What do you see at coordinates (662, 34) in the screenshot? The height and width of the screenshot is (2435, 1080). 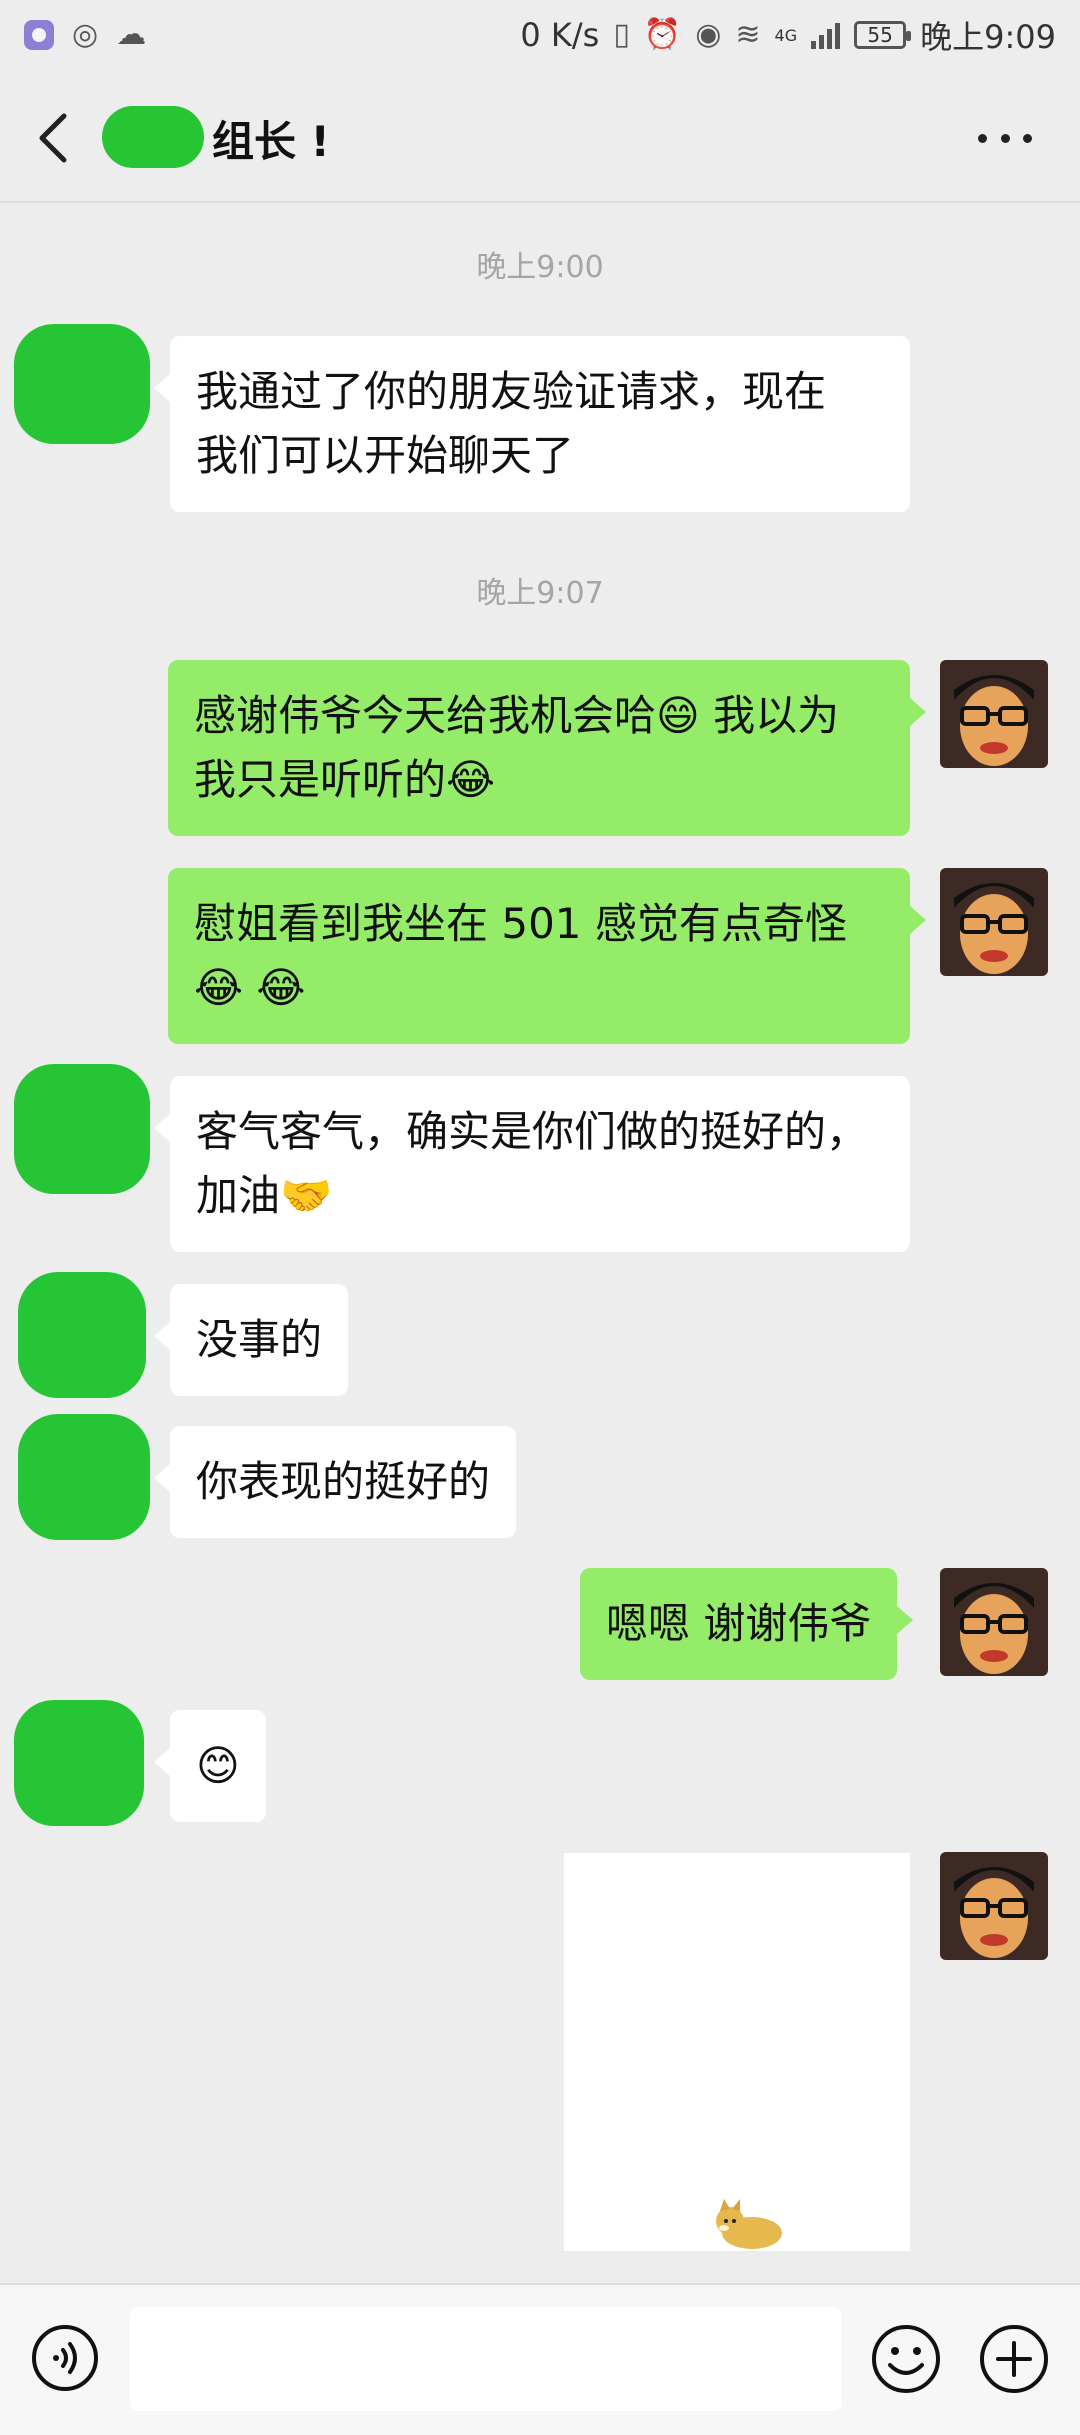 I see `alarm-icon: ⏰` at bounding box center [662, 34].